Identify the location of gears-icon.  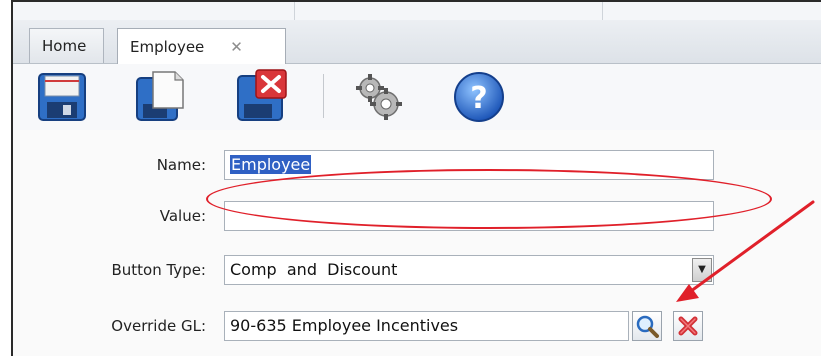
(379, 97).